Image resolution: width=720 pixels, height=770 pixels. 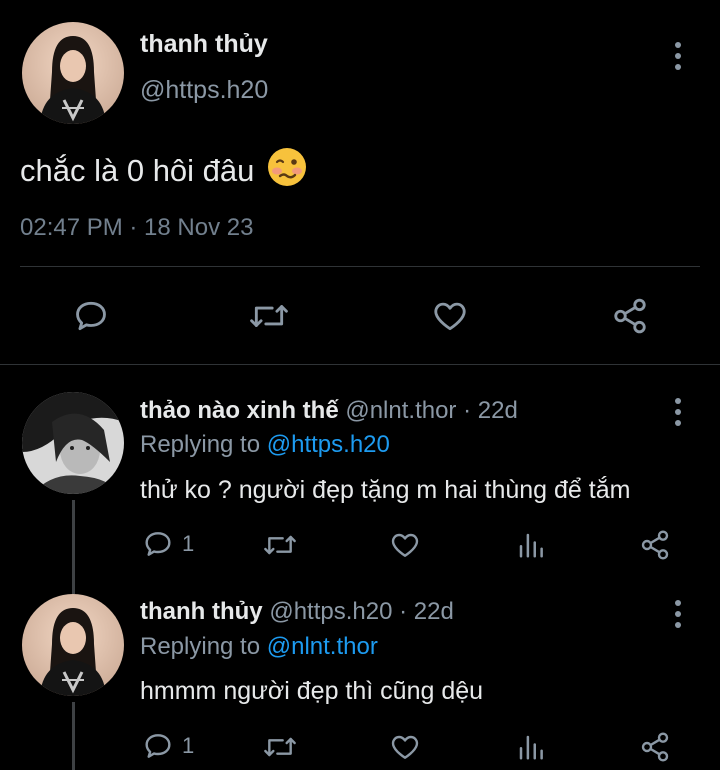 I want to click on main-share-button, so click(x=630, y=316).